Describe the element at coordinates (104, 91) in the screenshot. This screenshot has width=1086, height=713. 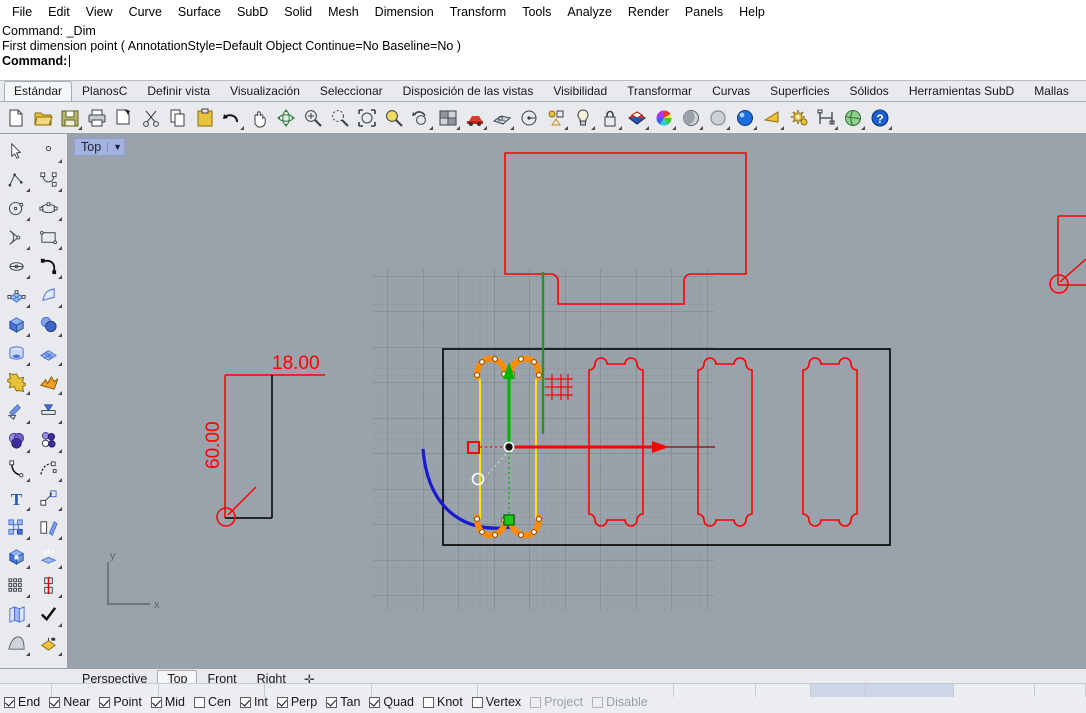
I see `toolbar-tab-planosc: PlanosC` at that location.